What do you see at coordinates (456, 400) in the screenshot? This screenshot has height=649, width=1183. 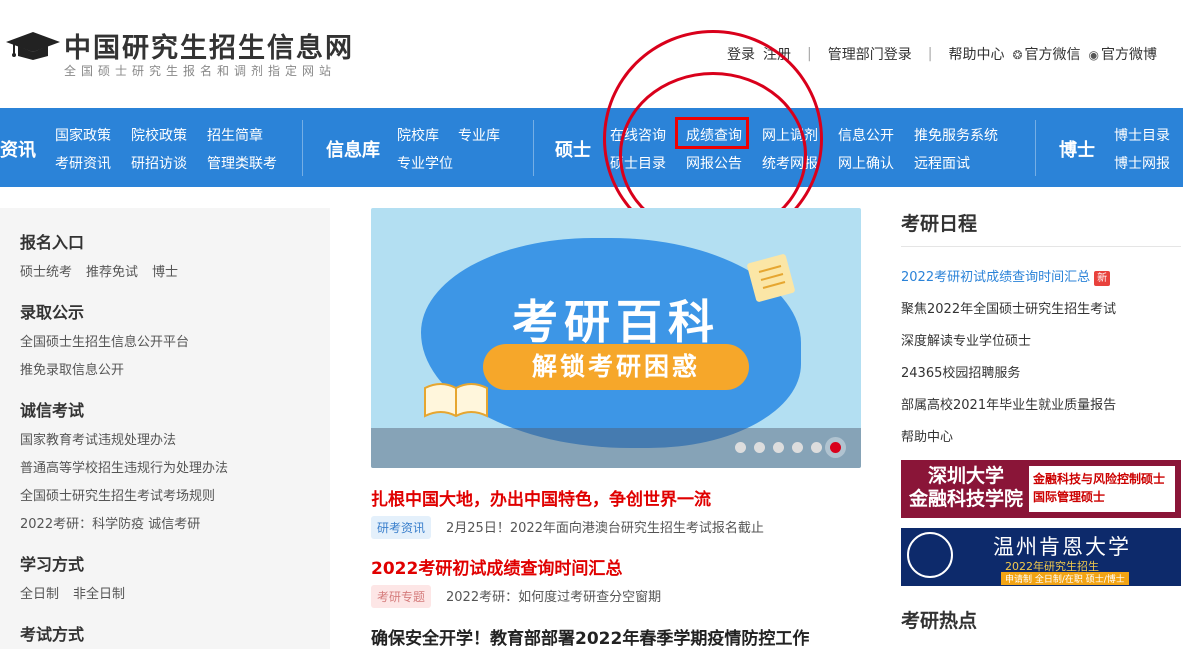 I see `book-icon` at bounding box center [456, 400].